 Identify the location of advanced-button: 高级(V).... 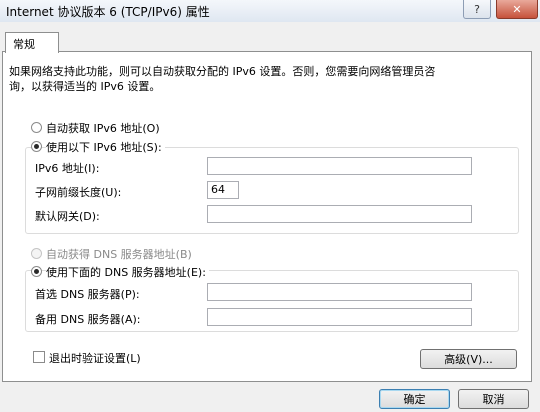
(468, 359).